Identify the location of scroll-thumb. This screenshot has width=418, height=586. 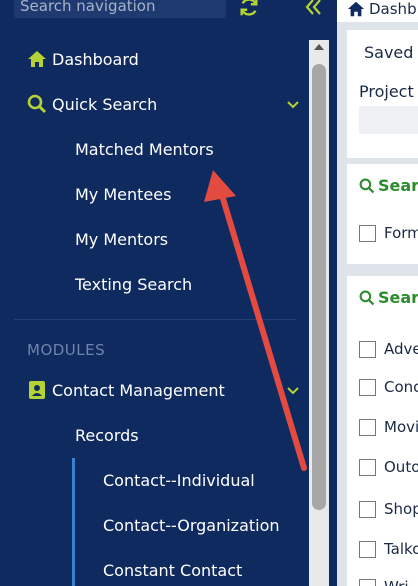
(319, 287).